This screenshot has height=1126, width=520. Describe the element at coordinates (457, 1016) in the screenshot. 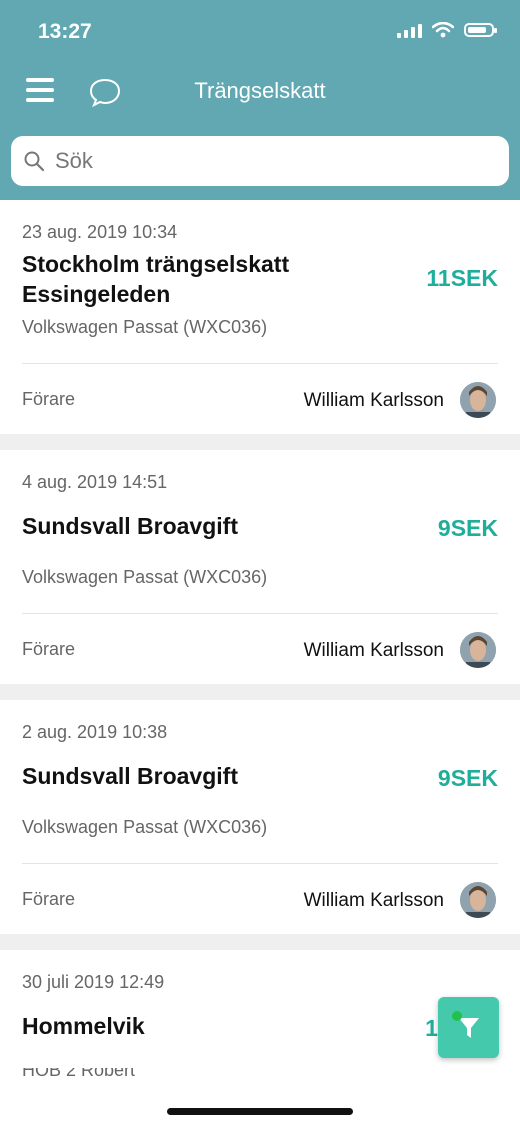

I see `active-filter-dot` at that location.